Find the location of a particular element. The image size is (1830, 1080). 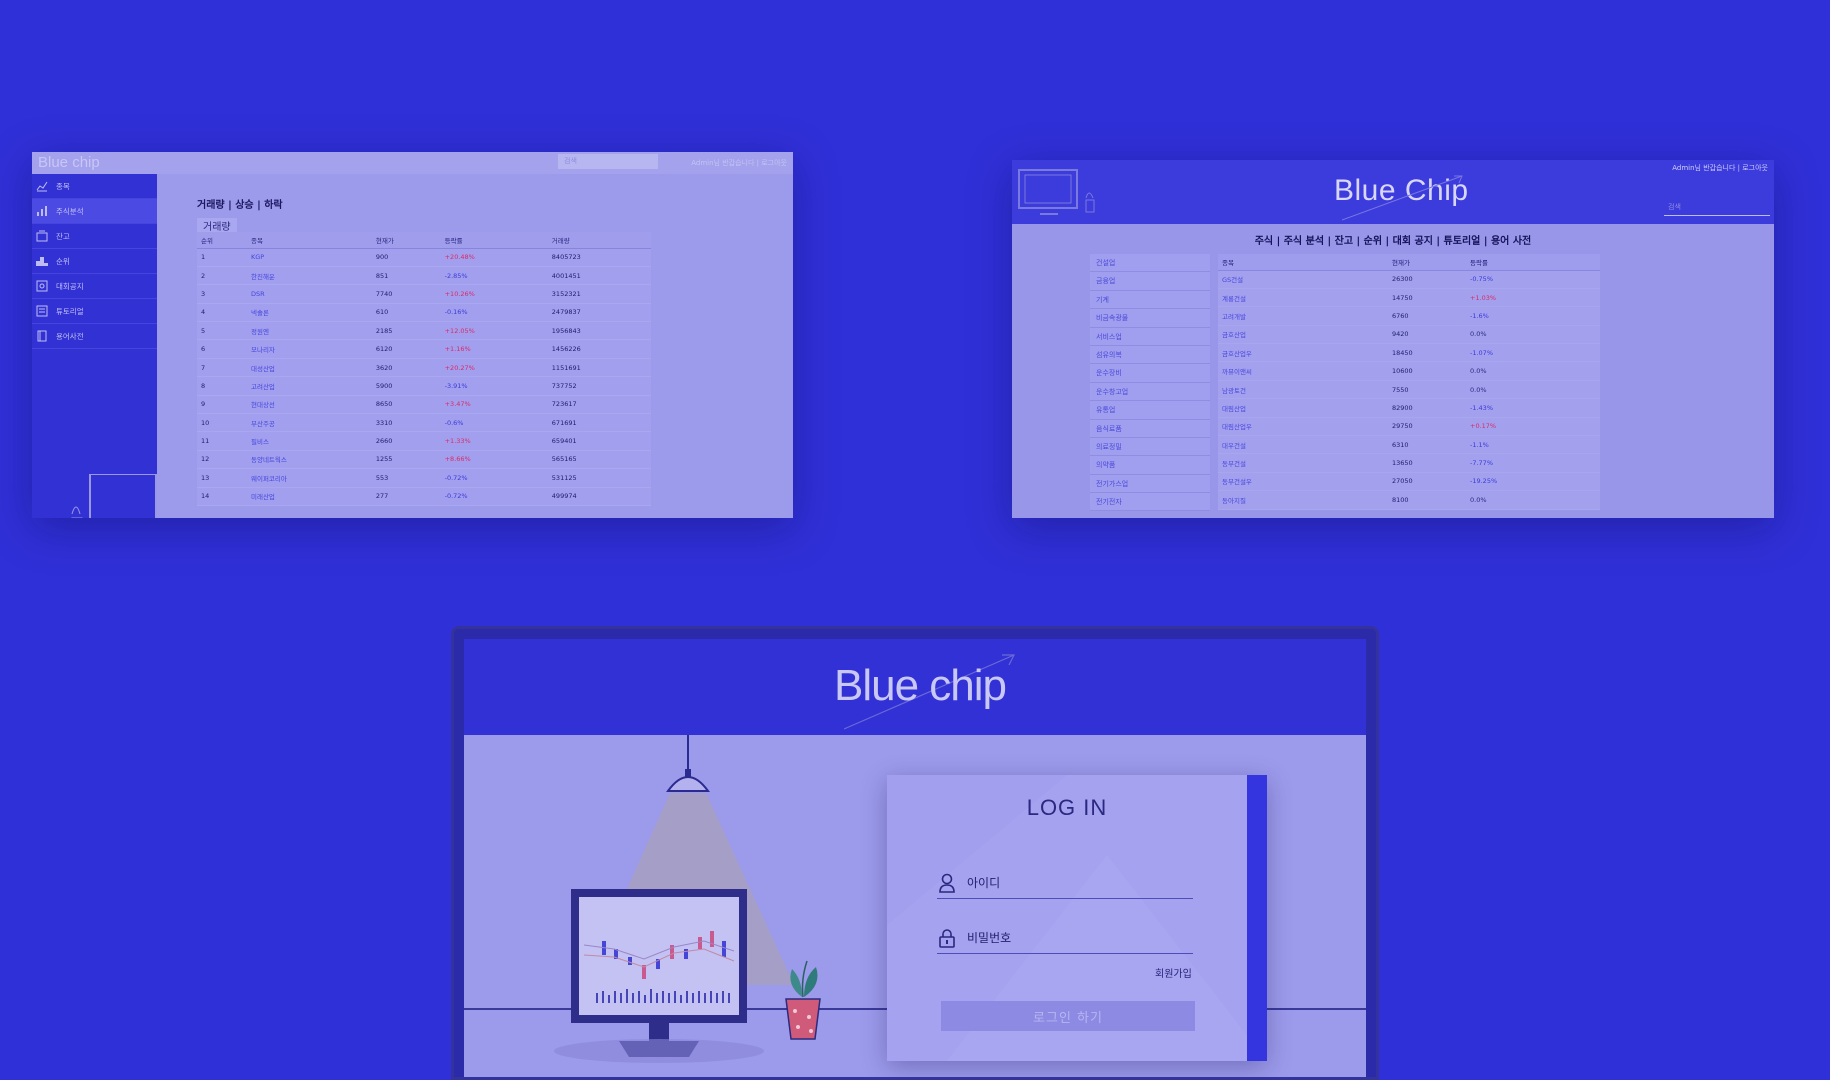

category-item: 비금속광물 is located at coordinates (1150, 318).